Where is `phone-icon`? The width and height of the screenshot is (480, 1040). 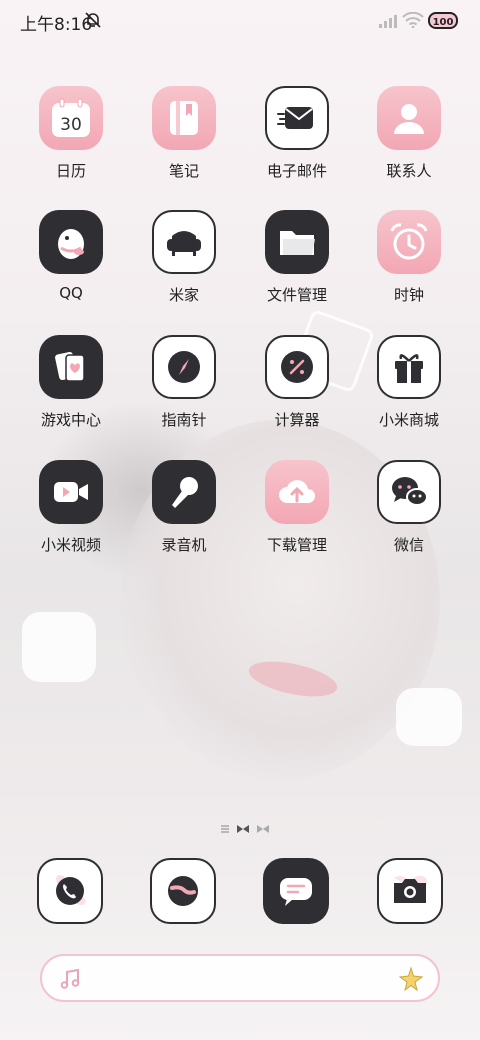 phone-icon is located at coordinates (70, 891).